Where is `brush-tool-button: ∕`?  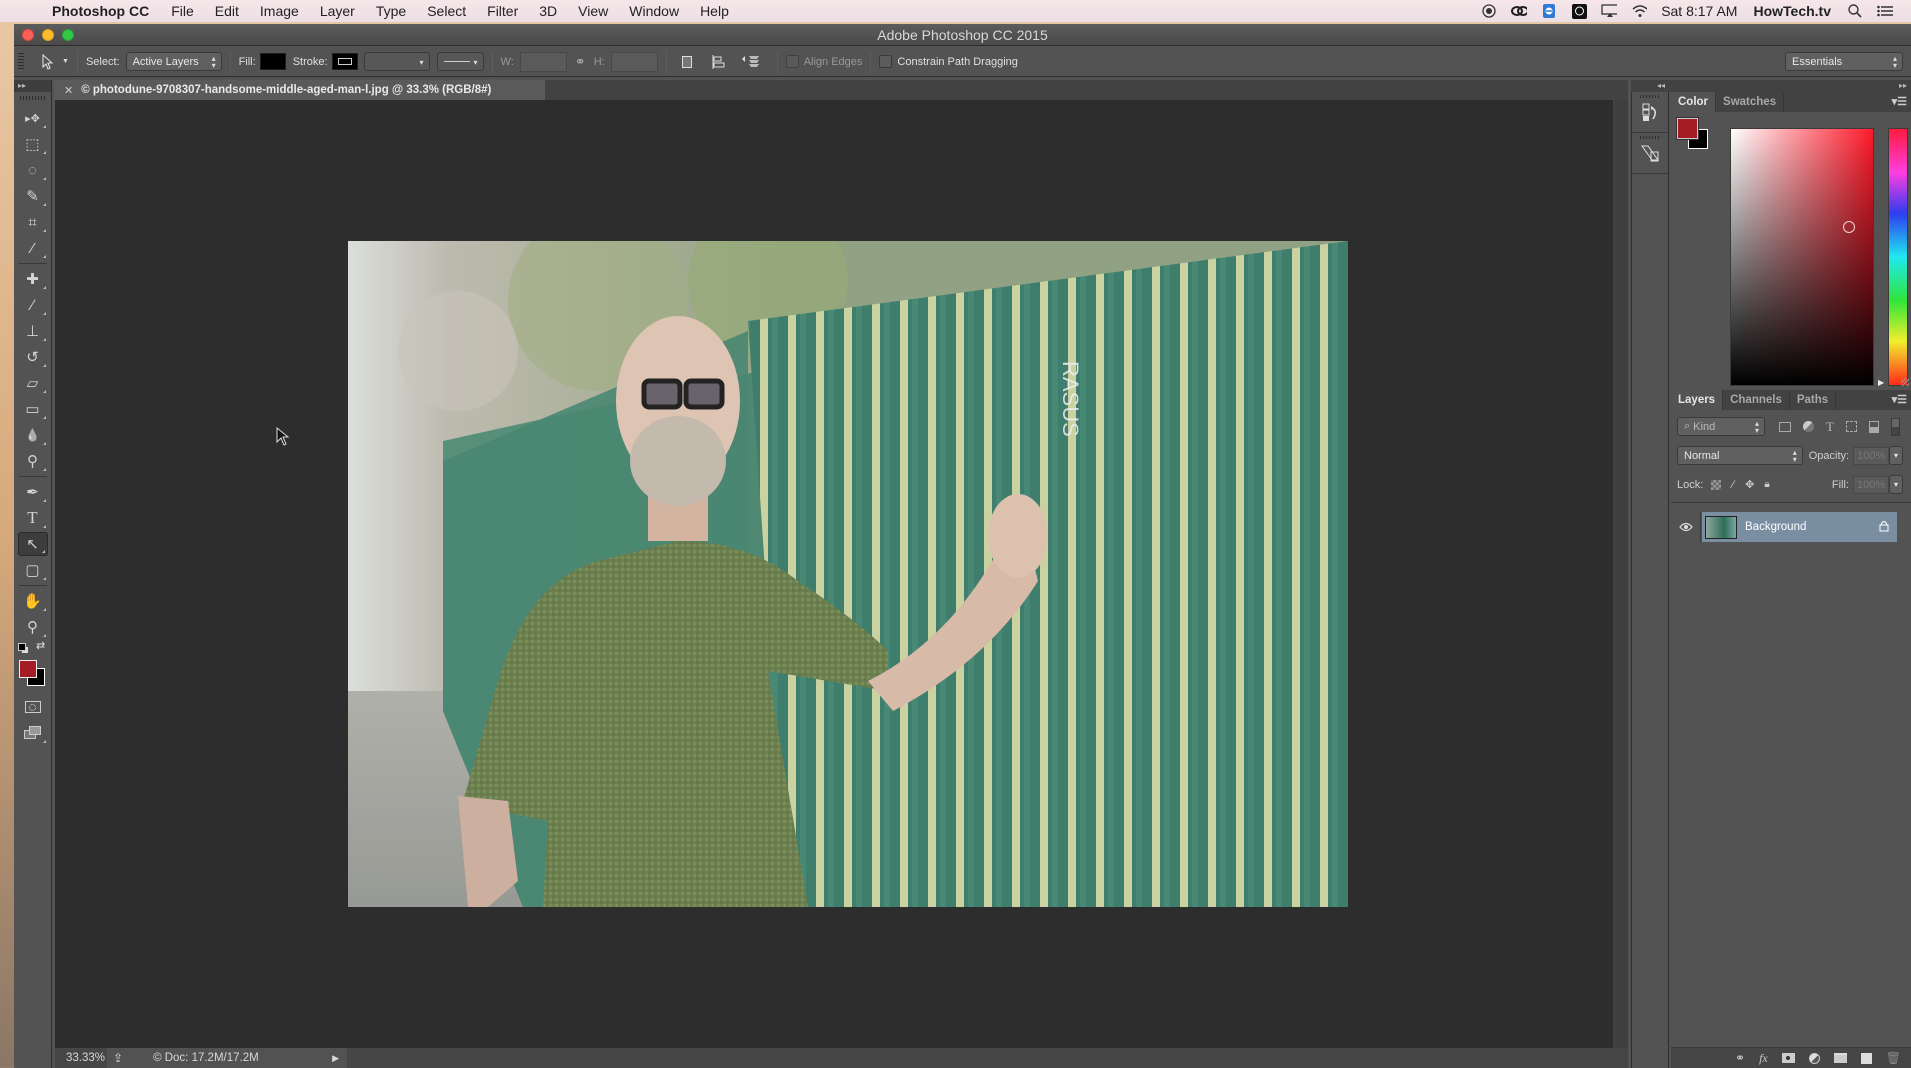
brush-tool-button: ∕ is located at coordinates (33, 305).